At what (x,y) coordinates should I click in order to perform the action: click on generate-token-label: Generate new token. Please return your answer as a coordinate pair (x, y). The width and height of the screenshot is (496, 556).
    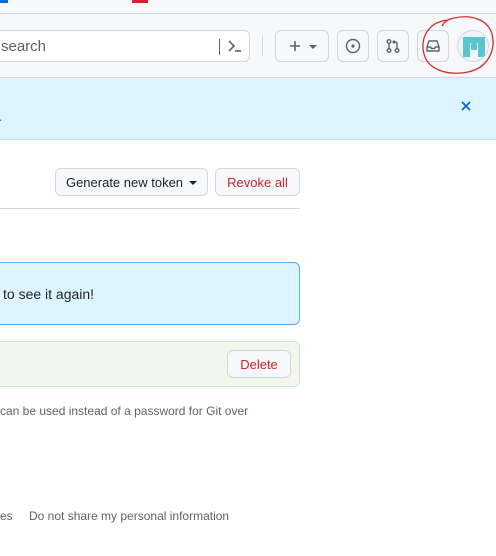
    Looking at the image, I should click on (124, 182).